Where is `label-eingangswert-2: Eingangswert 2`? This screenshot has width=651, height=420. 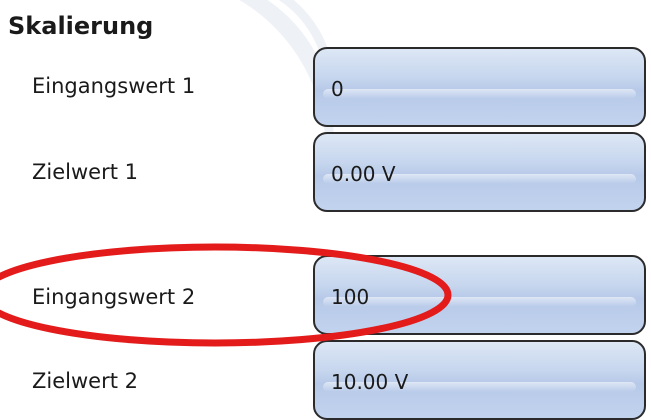
label-eingangswert-2: Eingangswert 2 is located at coordinates (114, 297).